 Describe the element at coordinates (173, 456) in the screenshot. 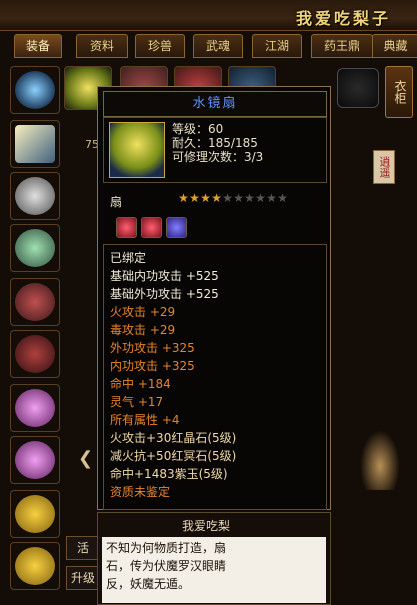

I see `attribute-line: 减火抗+50红冥石(5级)` at that location.